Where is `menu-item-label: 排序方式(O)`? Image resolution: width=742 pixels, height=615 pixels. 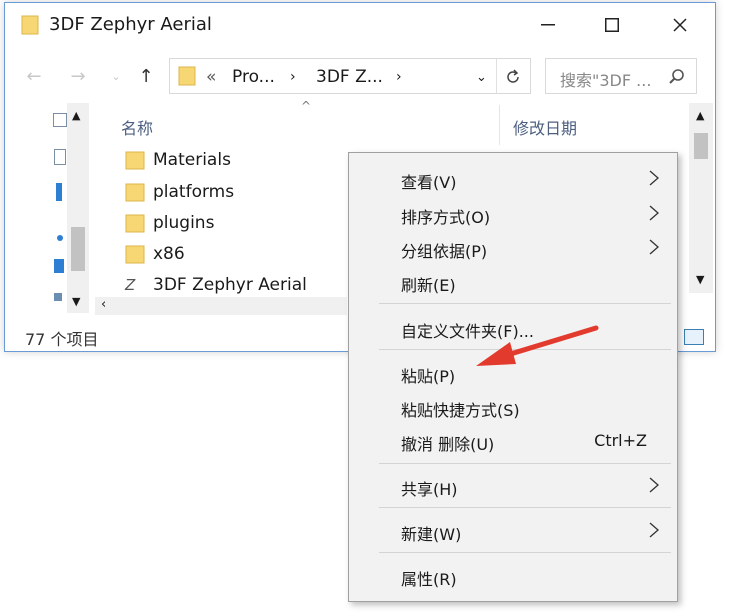 menu-item-label: 排序方式(O) is located at coordinates (446, 217).